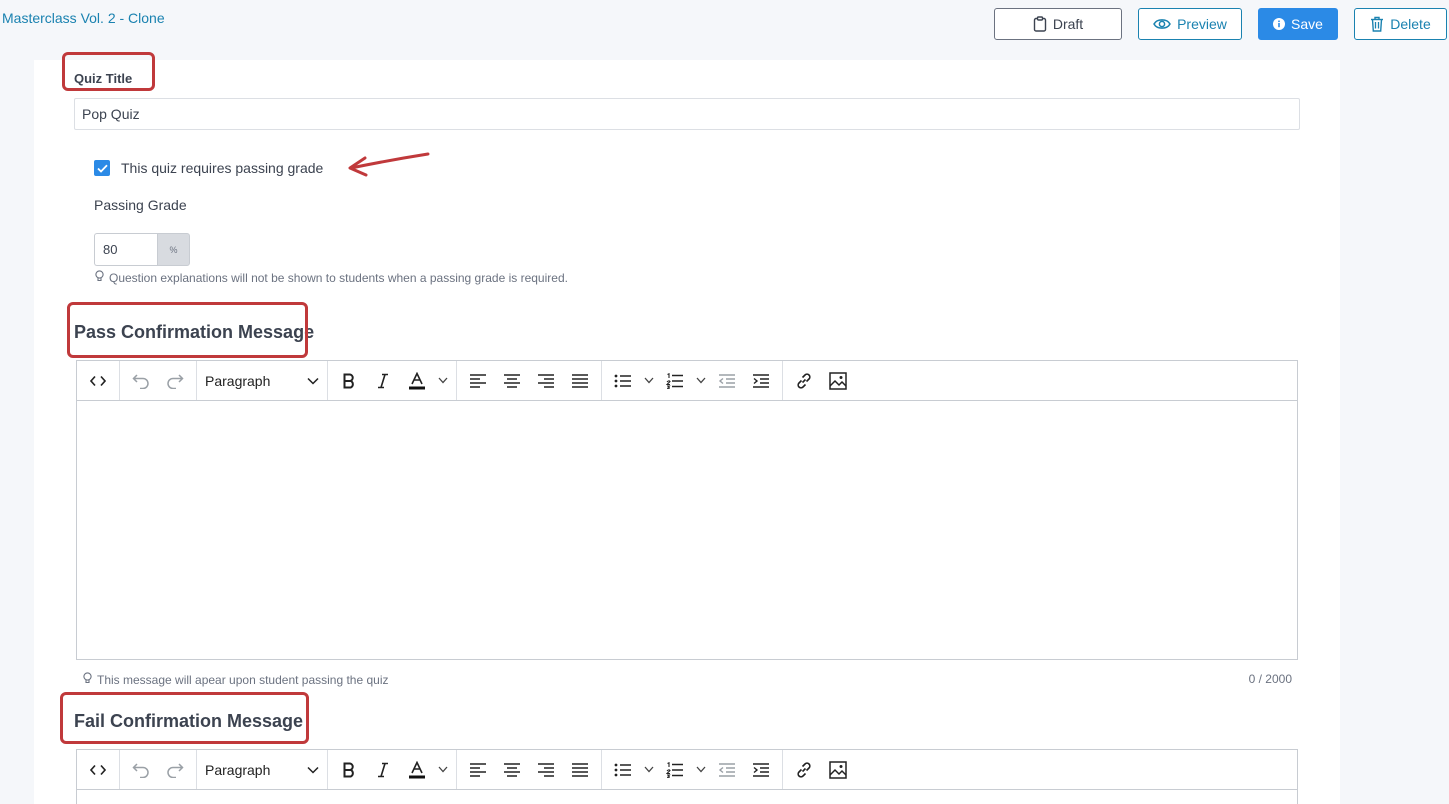  What do you see at coordinates (184, 718) in the screenshot?
I see `annotation-box-fail-message` at bounding box center [184, 718].